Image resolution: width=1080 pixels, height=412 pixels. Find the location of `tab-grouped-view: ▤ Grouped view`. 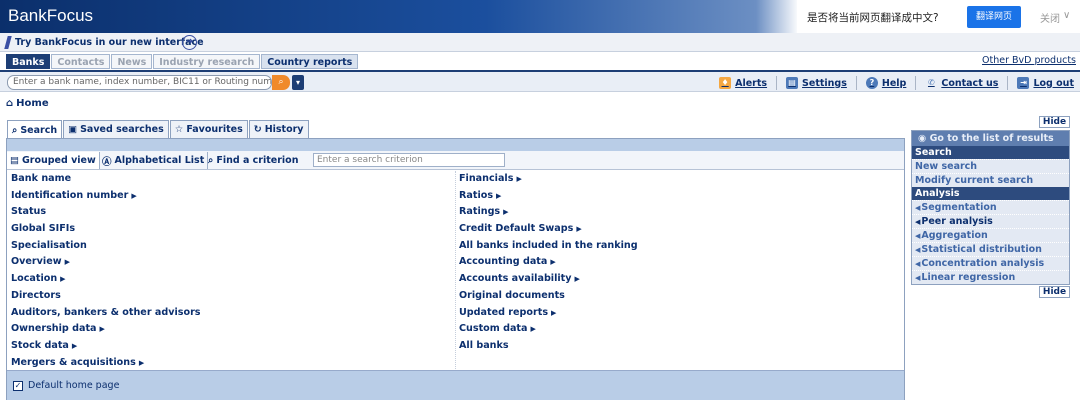

tab-grouped-view: ▤ Grouped view is located at coordinates (53, 160).